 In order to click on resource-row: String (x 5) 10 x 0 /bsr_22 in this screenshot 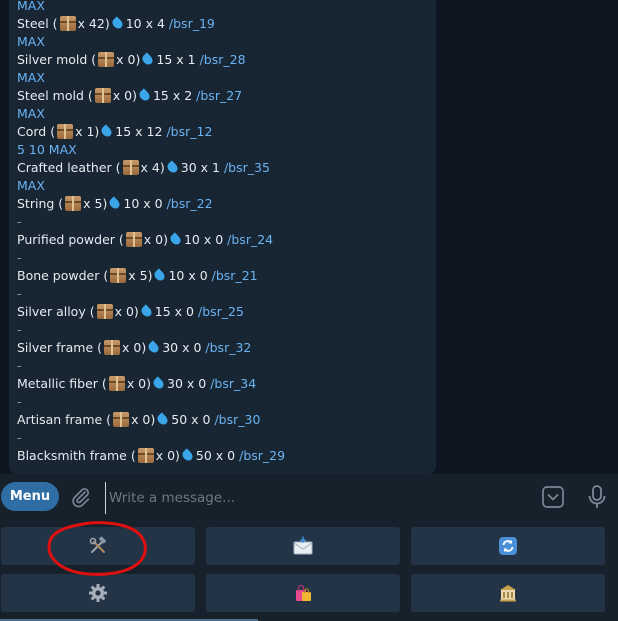, I will do `click(115, 204)`.